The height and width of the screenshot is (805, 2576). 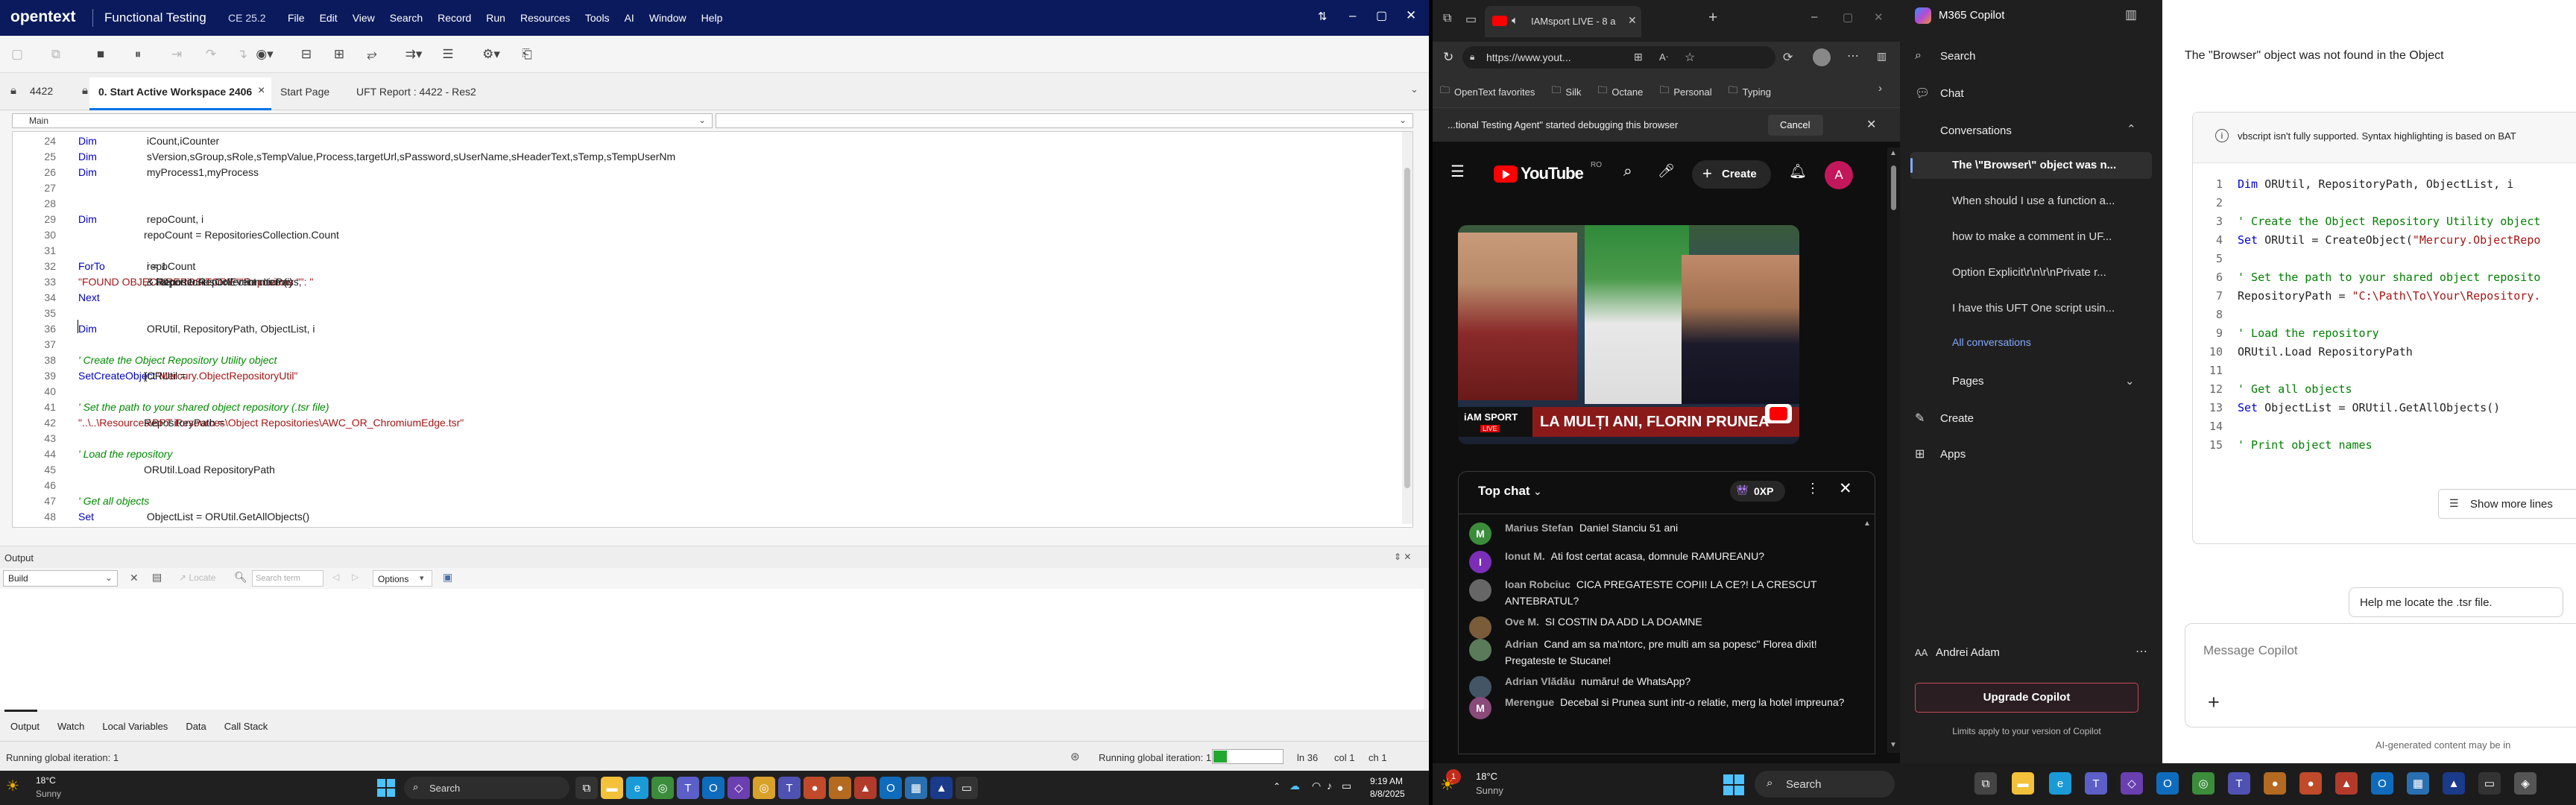 What do you see at coordinates (1347, 786) in the screenshot?
I see `battery-icon: ▭` at bounding box center [1347, 786].